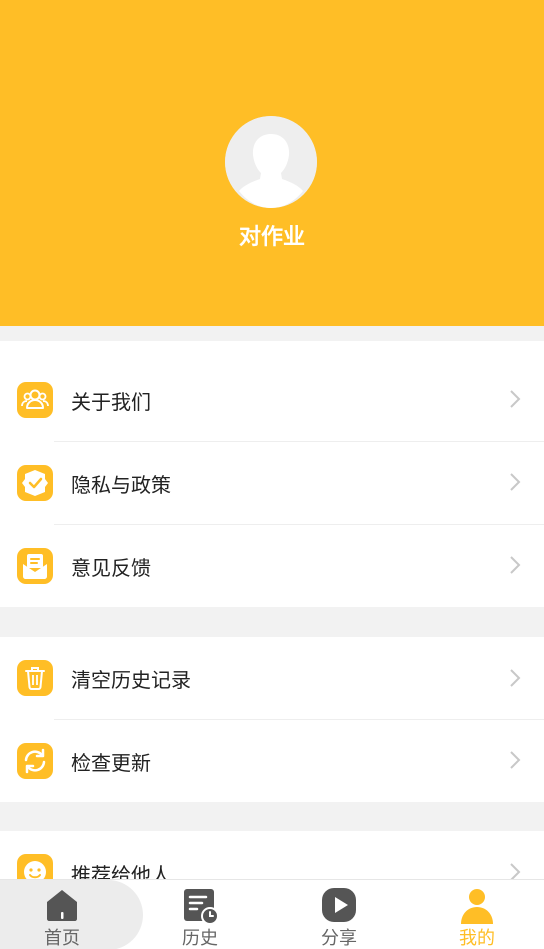 The image size is (544, 949). Describe the element at coordinates (35, 566) in the screenshot. I see `feedback-icon` at that location.